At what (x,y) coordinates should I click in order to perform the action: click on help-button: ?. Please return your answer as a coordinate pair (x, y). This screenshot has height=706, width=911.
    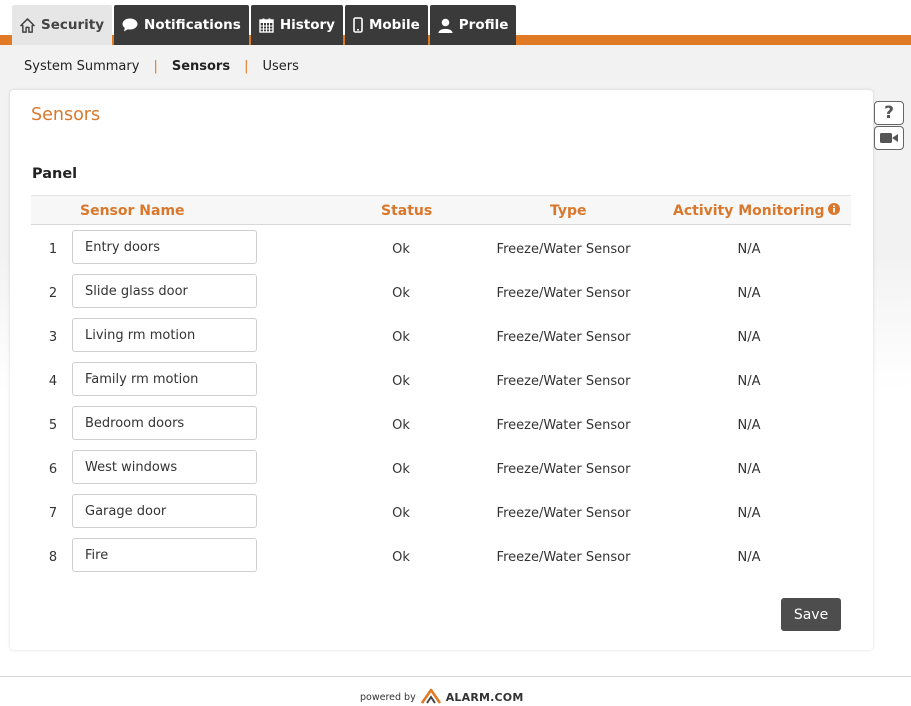
    Looking at the image, I should click on (889, 113).